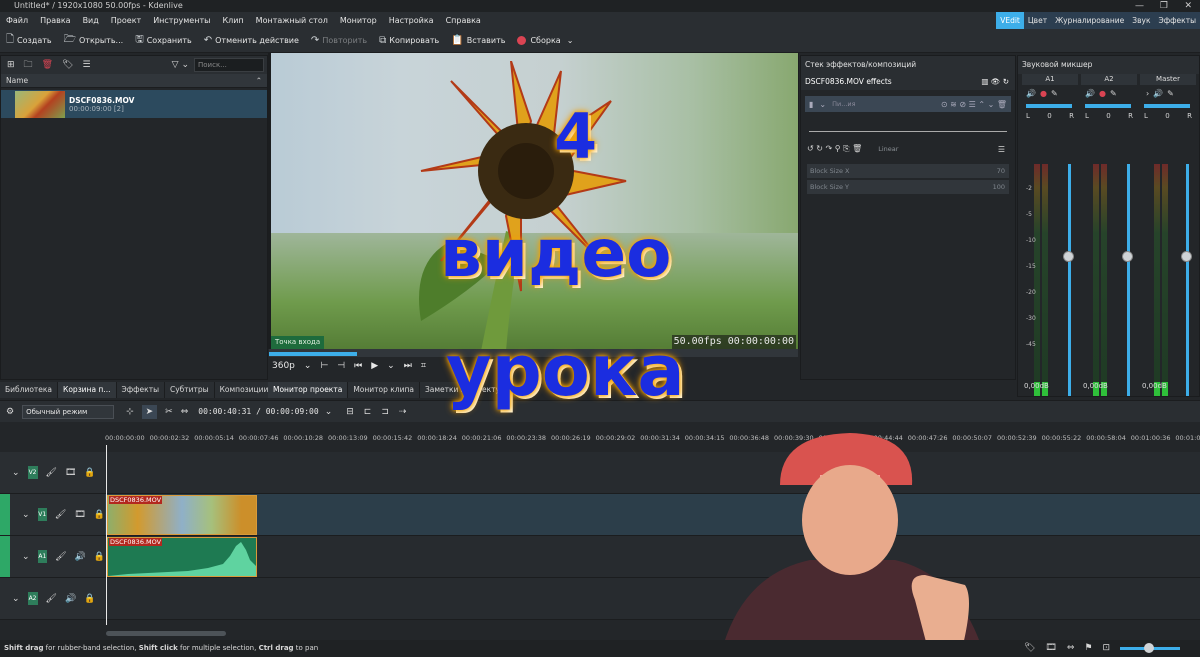 Image resolution: width=1200 pixels, height=657 pixels. Describe the element at coordinates (1164, 6) in the screenshot. I see `maximize-icon: ❐` at that location.